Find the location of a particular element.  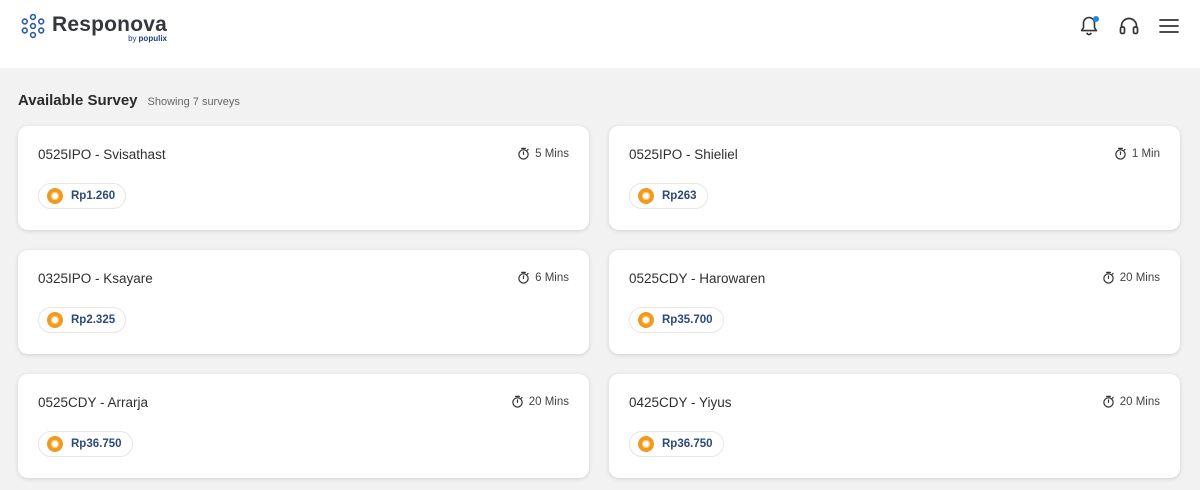

reward-badge: Rp2.325 is located at coordinates (82, 320).